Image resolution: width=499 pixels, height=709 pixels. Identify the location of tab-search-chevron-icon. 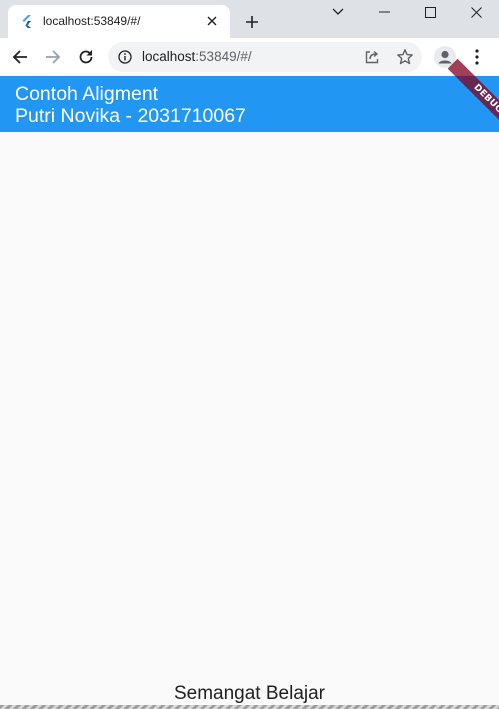
(338, 12).